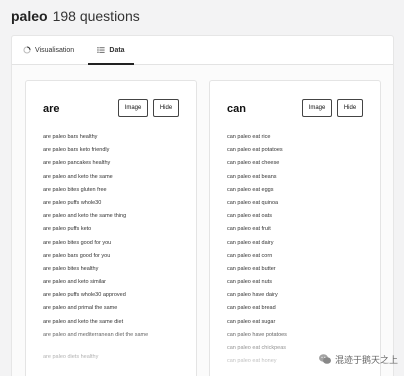 Image resolution: width=404 pixels, height=376 pixels. I want to click on loading-circle-icon, so click(27, 50).